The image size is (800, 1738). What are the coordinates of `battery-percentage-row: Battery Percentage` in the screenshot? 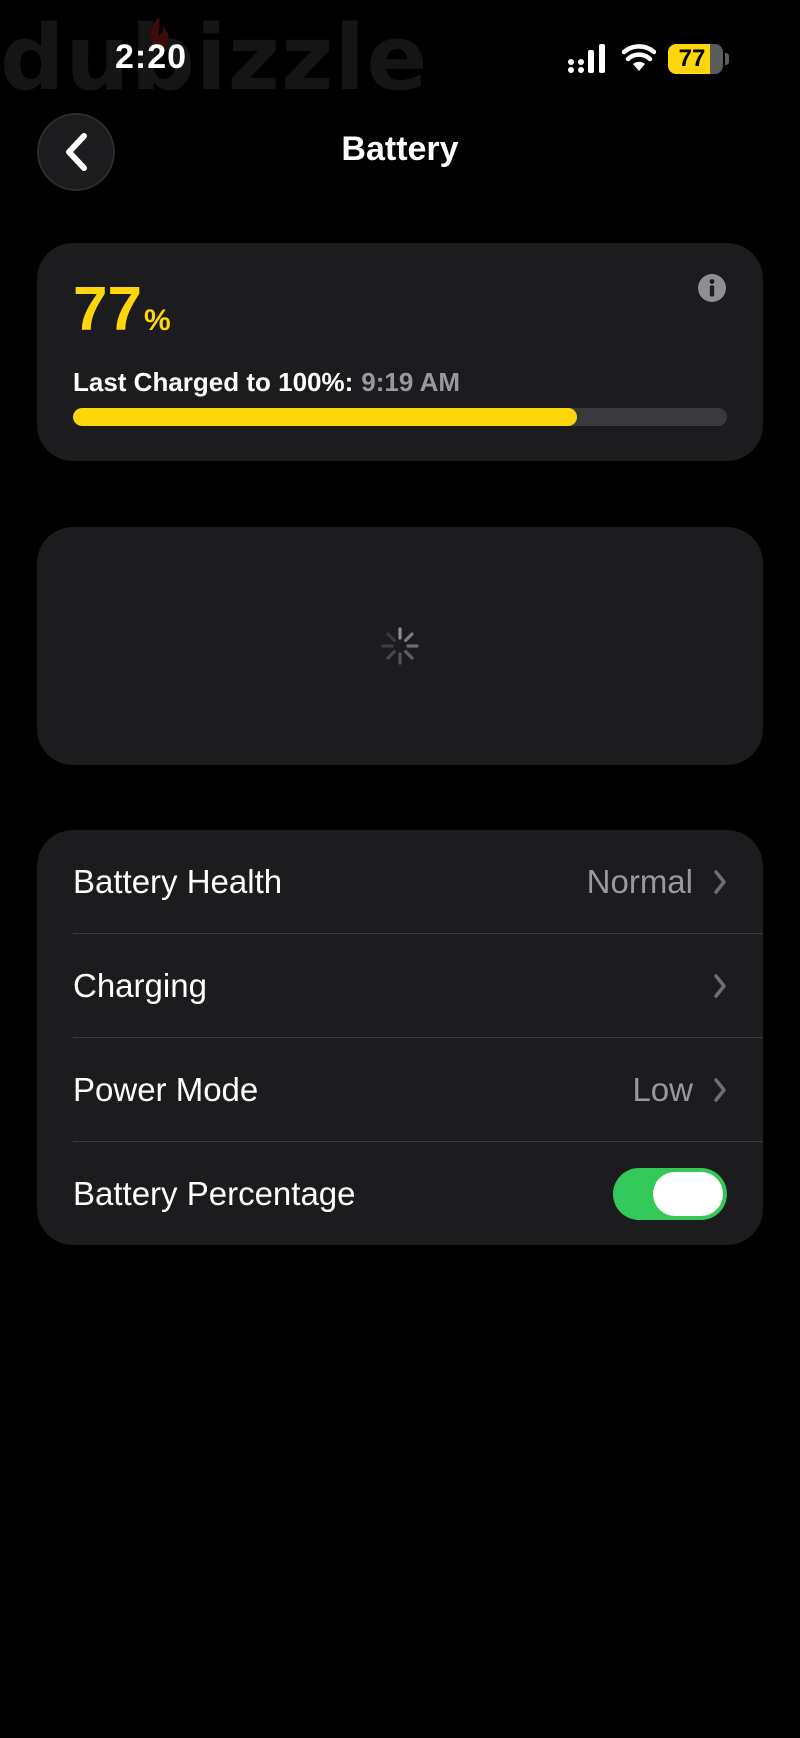 It's located at (400, 1194).